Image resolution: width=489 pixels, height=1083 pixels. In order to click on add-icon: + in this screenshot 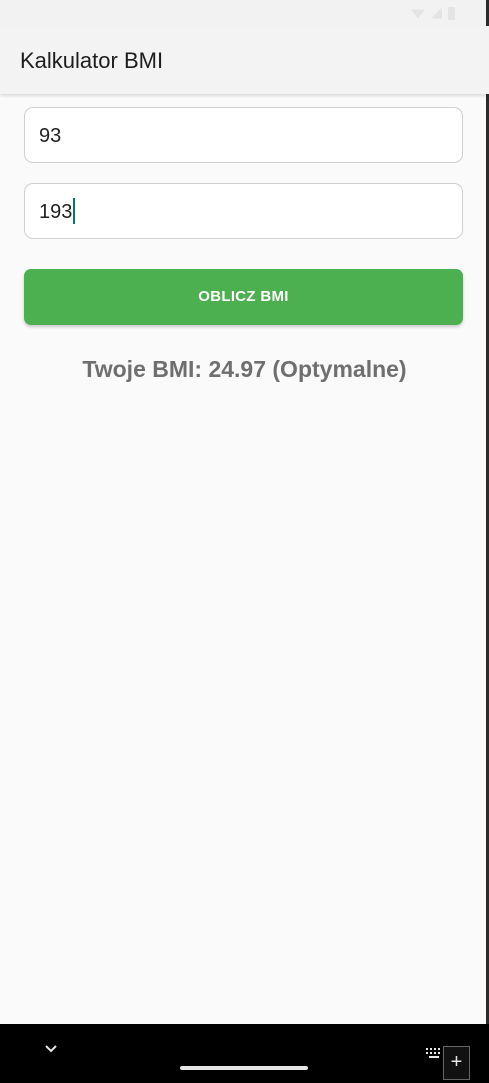, I will do `click(456, 1063)`.